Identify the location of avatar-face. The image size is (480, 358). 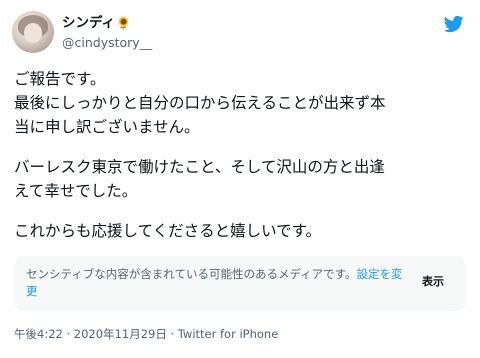
(33, 33).